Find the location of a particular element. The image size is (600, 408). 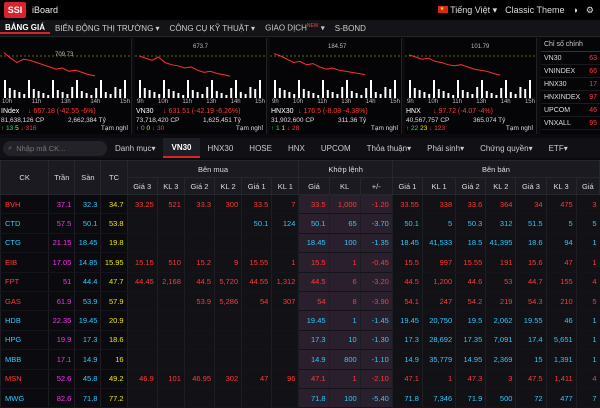

cell-p: 19.45 is located at coordinates (314, 320).